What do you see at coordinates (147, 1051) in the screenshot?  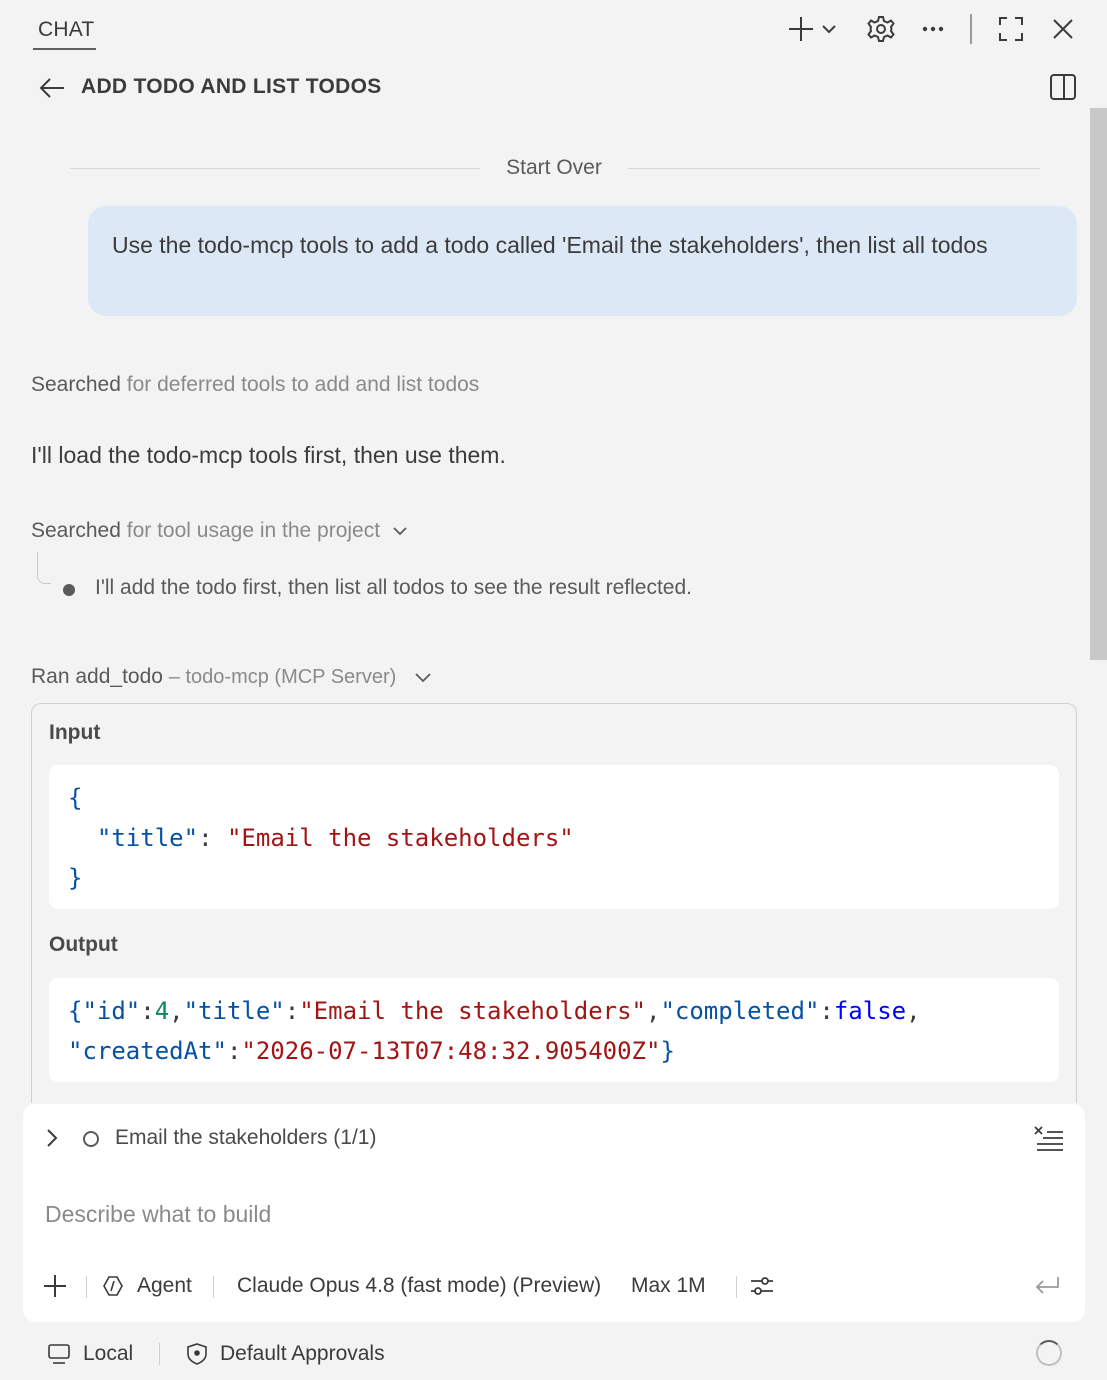 I see `json-key: "createdAt"` at bounding box center [147, 1051].